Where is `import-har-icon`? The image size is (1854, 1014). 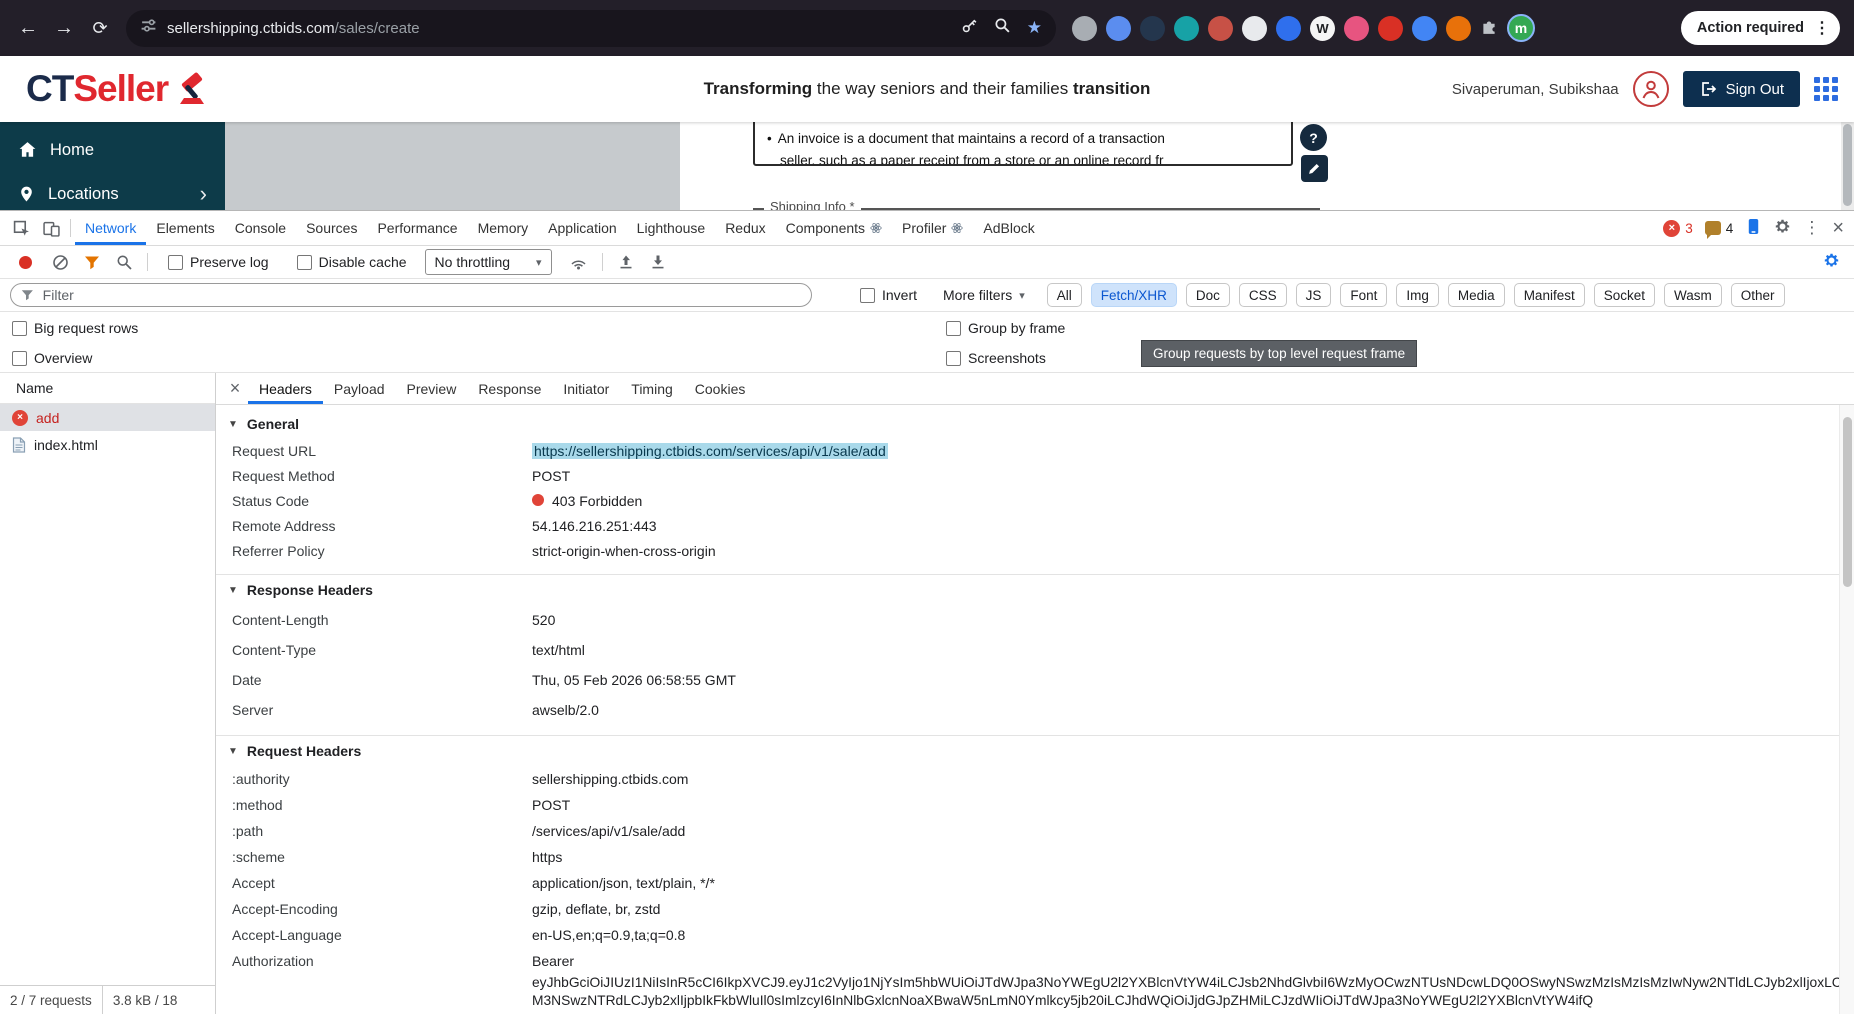 import-har-icon is located at coordinates (626, 262).